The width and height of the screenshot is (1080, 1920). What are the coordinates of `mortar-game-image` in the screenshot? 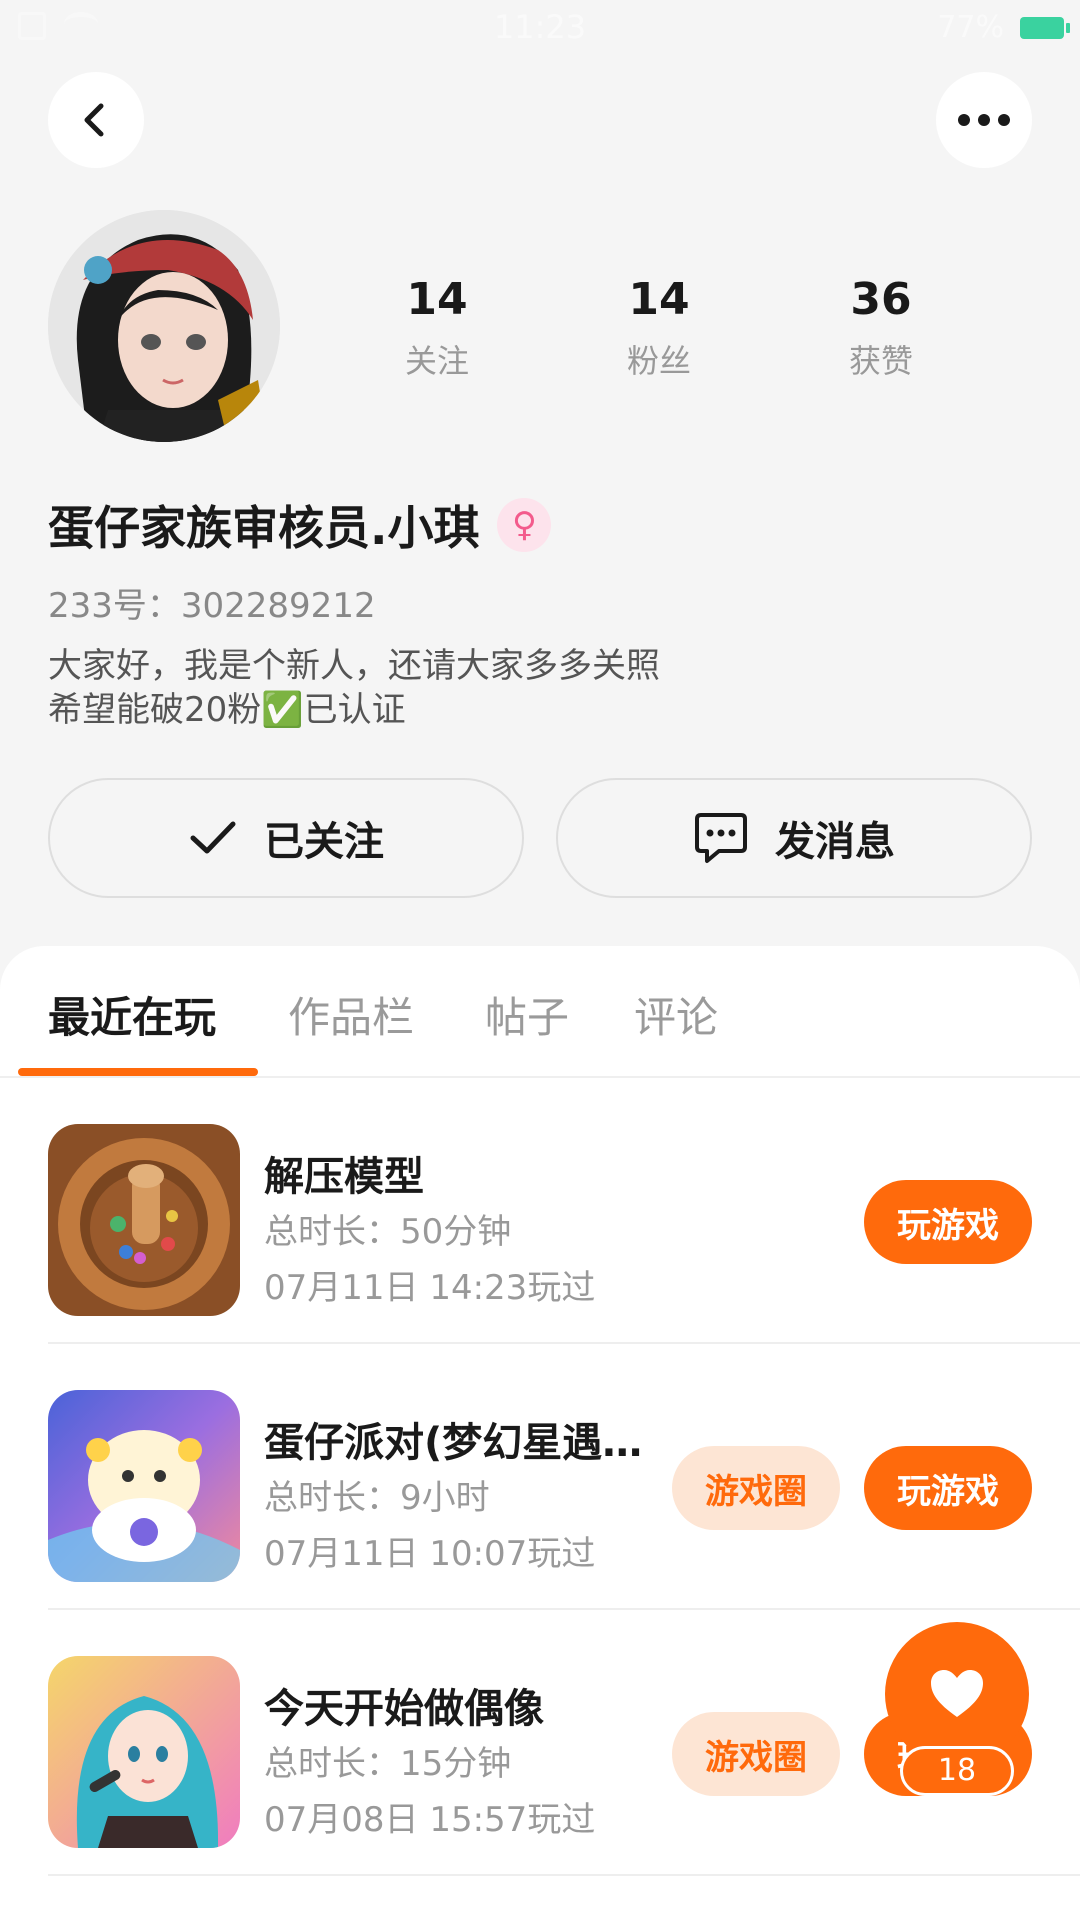 It's located at (144, 1220).